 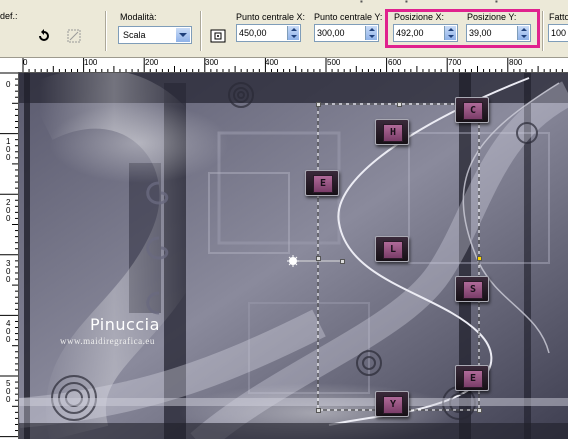 What do you see at coordinates (9, 255) in the screenshot?
I see `vertical-ruler: 0 100 200 300 400 500` at bounding box center [9, 255].